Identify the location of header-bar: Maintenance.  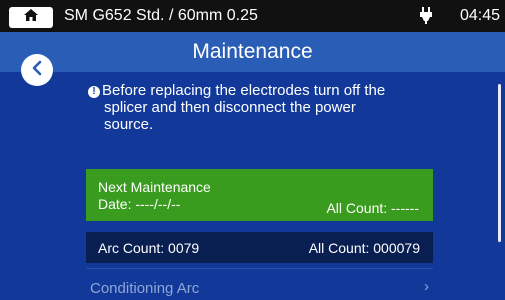
(252, 52).